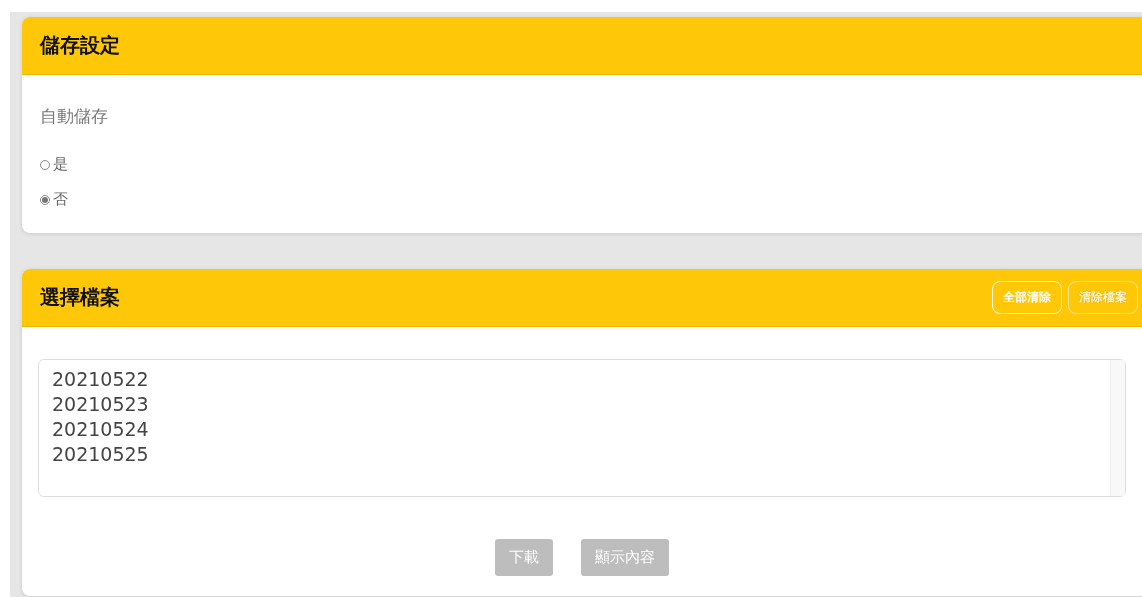 This screenshot has width=1142, height=597. I want to click on scrollbar, so click(1117, 428).